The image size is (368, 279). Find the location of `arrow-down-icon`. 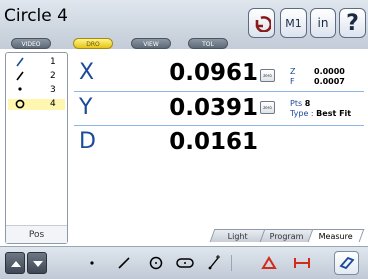

arrow-down-icon is located at coordinates (38, 264).